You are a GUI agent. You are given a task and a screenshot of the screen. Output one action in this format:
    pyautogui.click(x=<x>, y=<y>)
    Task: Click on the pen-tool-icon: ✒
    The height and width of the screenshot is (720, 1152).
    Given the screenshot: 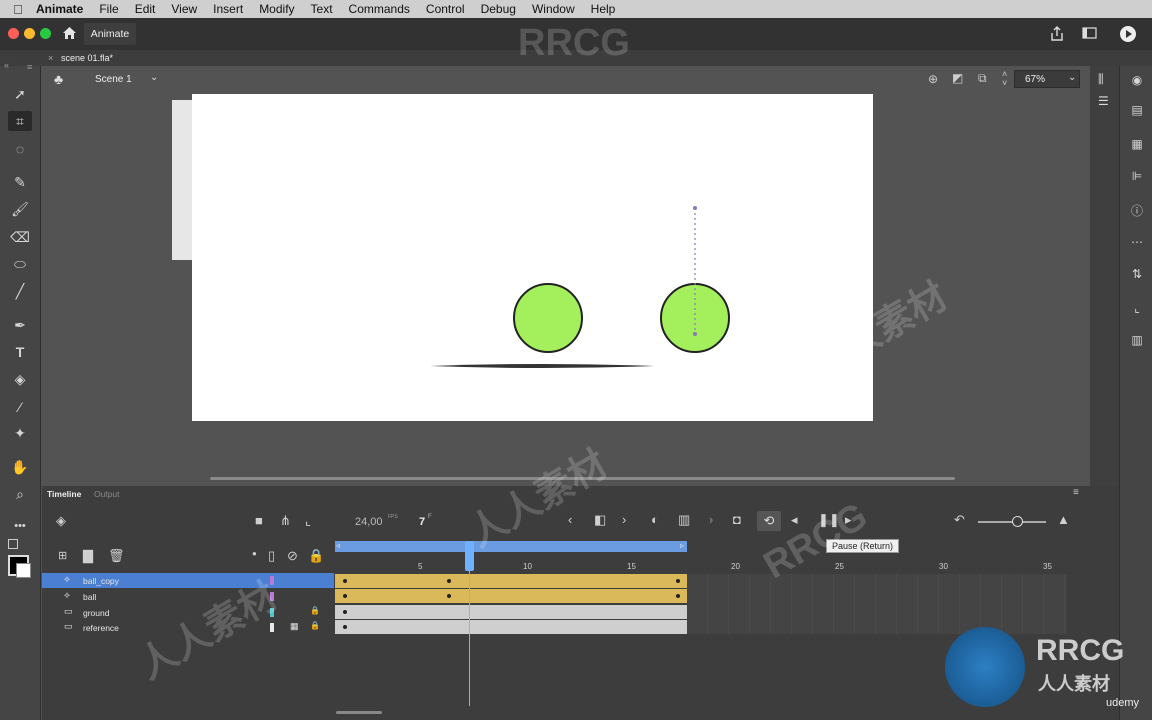 What is the action you would take?
    pyautogui.click(x=20, y=325)
    